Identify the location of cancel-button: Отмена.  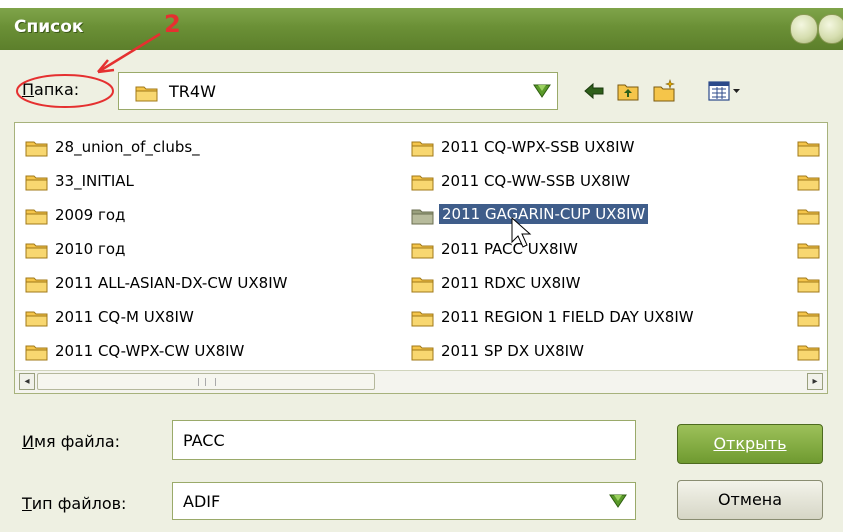
(750, 500).